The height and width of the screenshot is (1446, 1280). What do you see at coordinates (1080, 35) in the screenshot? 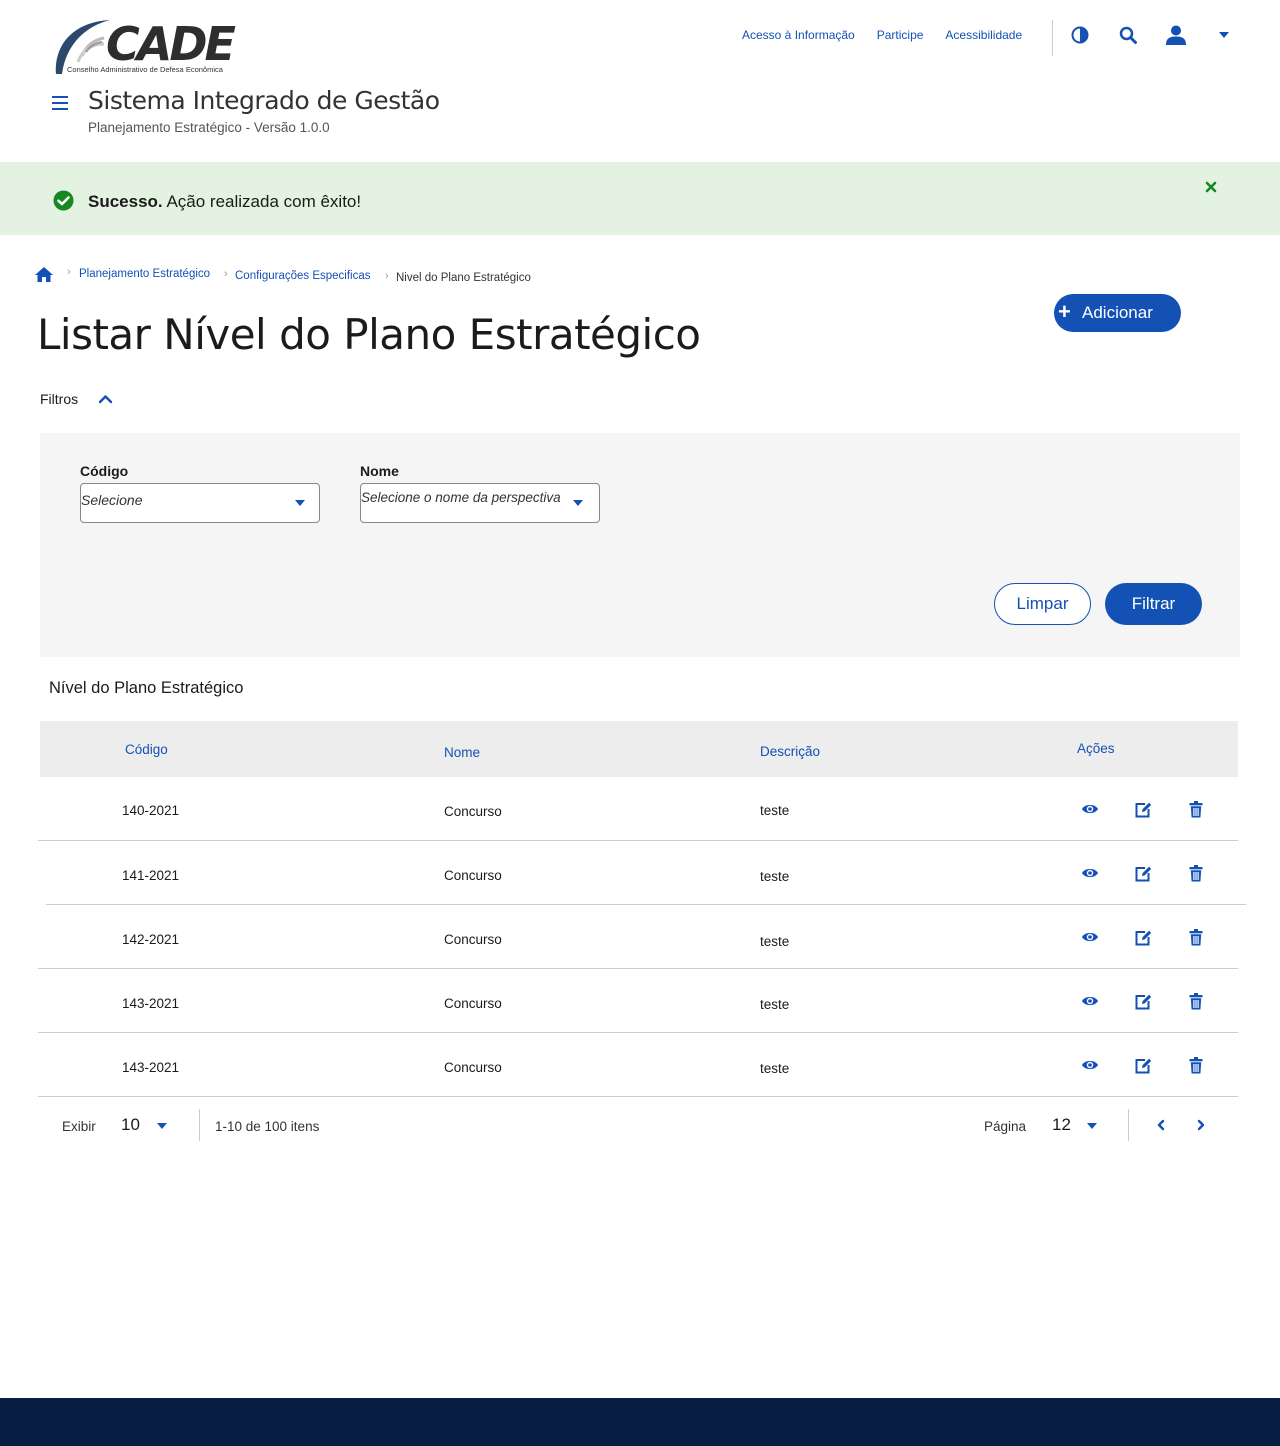
I see `contrast-icon` at bounding box center [1080, 35].